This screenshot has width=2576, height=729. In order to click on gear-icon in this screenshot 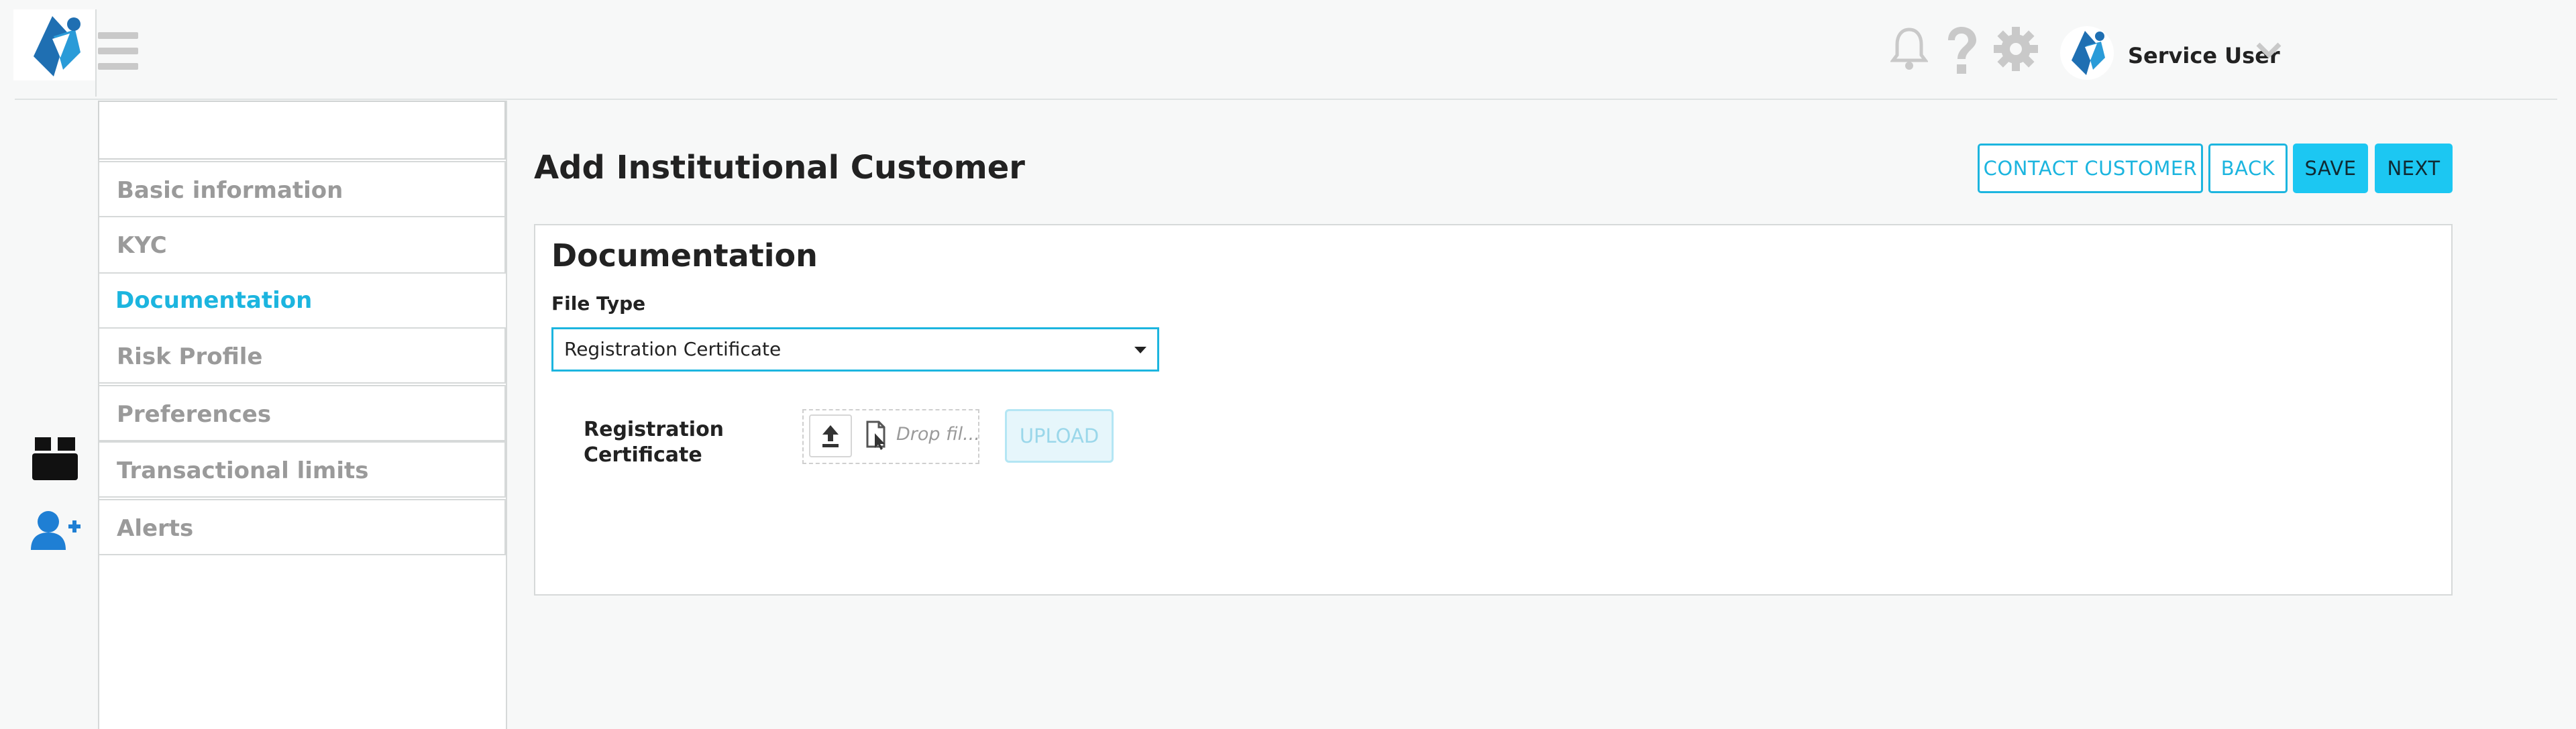, I will do `click(2015, 49)`.